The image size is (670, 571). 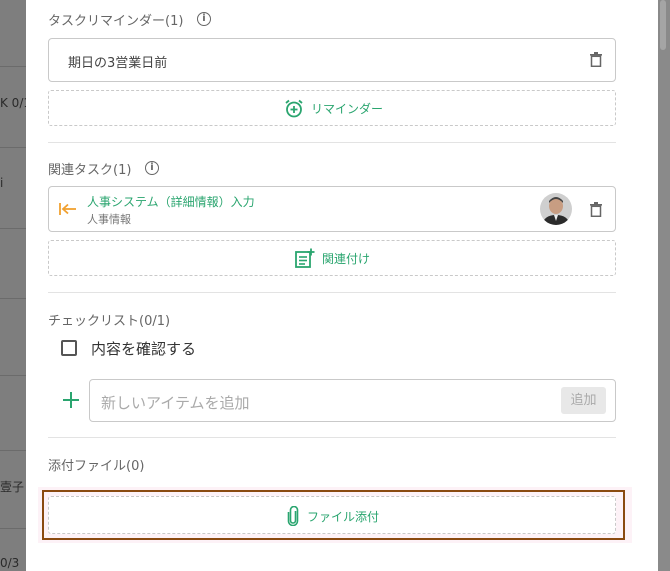 What do you see at coordinates (293, 516) in the screenshot?
I see `paperclip-icon` at bounding box center [293, 516].